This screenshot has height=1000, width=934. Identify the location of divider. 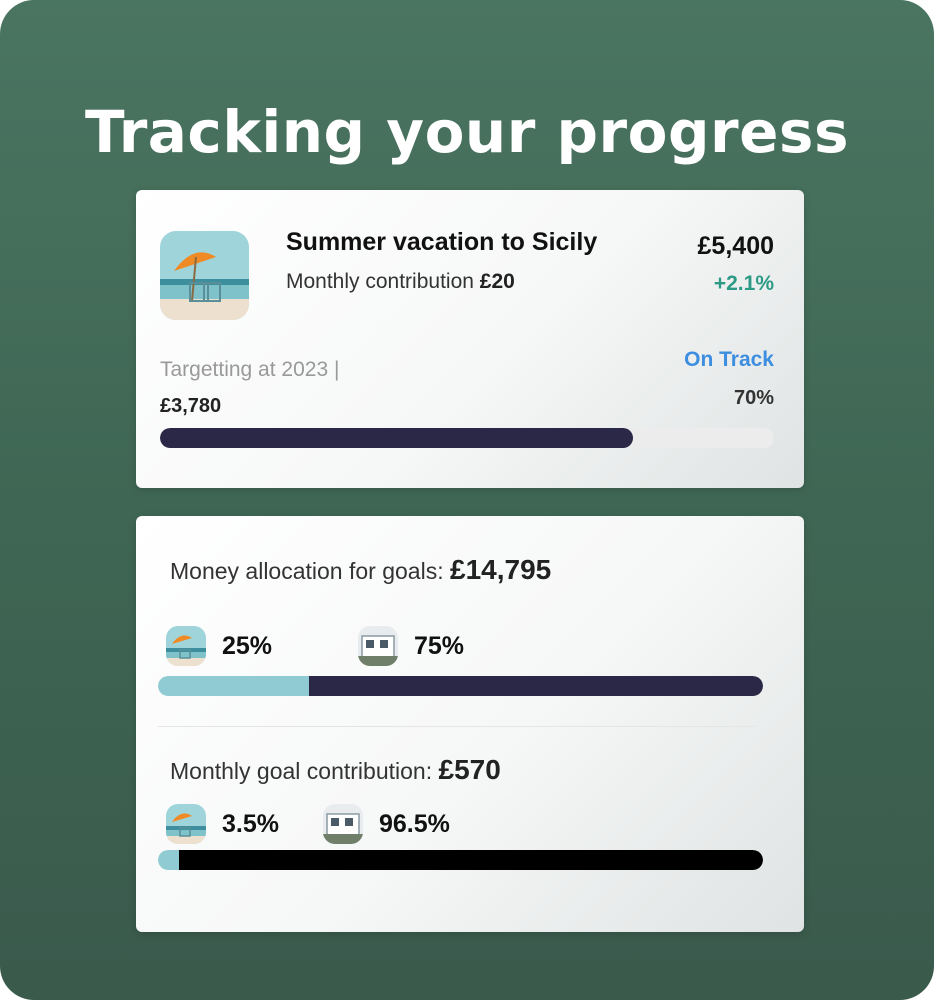
(457, 726).